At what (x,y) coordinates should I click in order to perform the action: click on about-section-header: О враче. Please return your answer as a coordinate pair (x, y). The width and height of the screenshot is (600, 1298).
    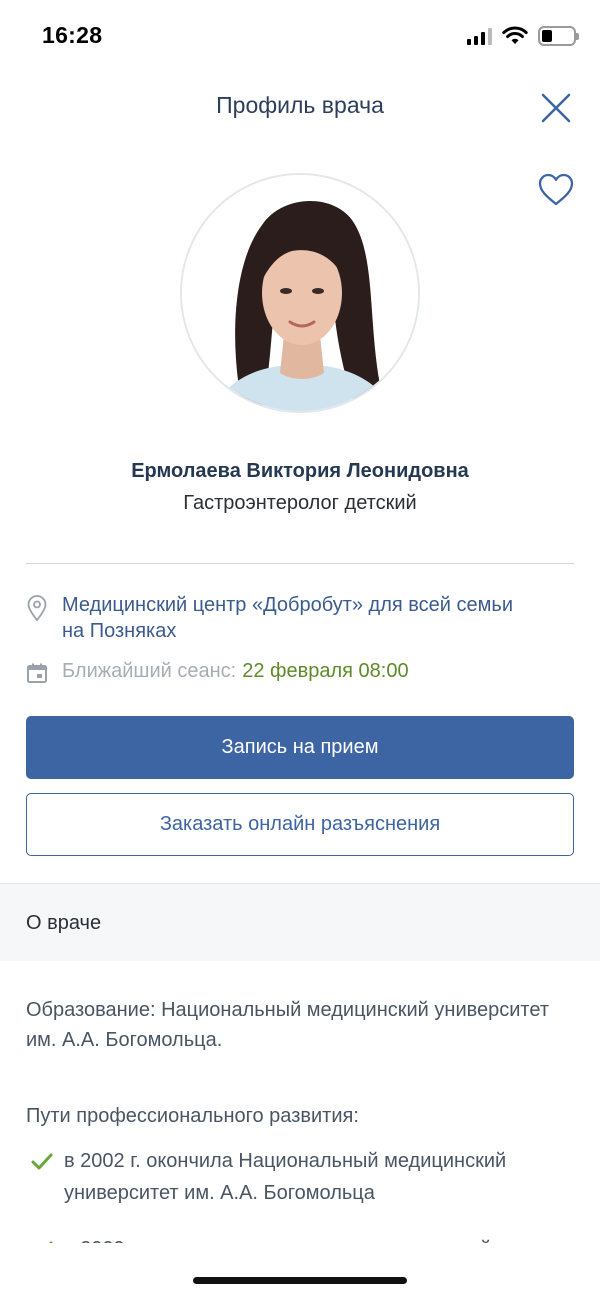
    Looking at the image, I should click on (300, 922).